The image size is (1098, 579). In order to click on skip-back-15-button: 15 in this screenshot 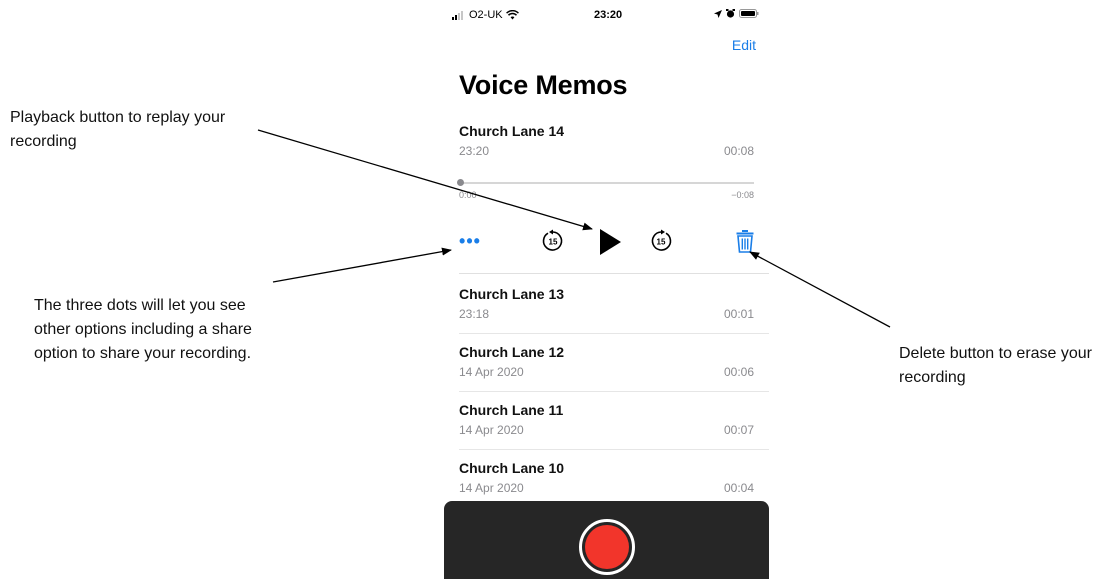, I will do `click(553, 241)`.